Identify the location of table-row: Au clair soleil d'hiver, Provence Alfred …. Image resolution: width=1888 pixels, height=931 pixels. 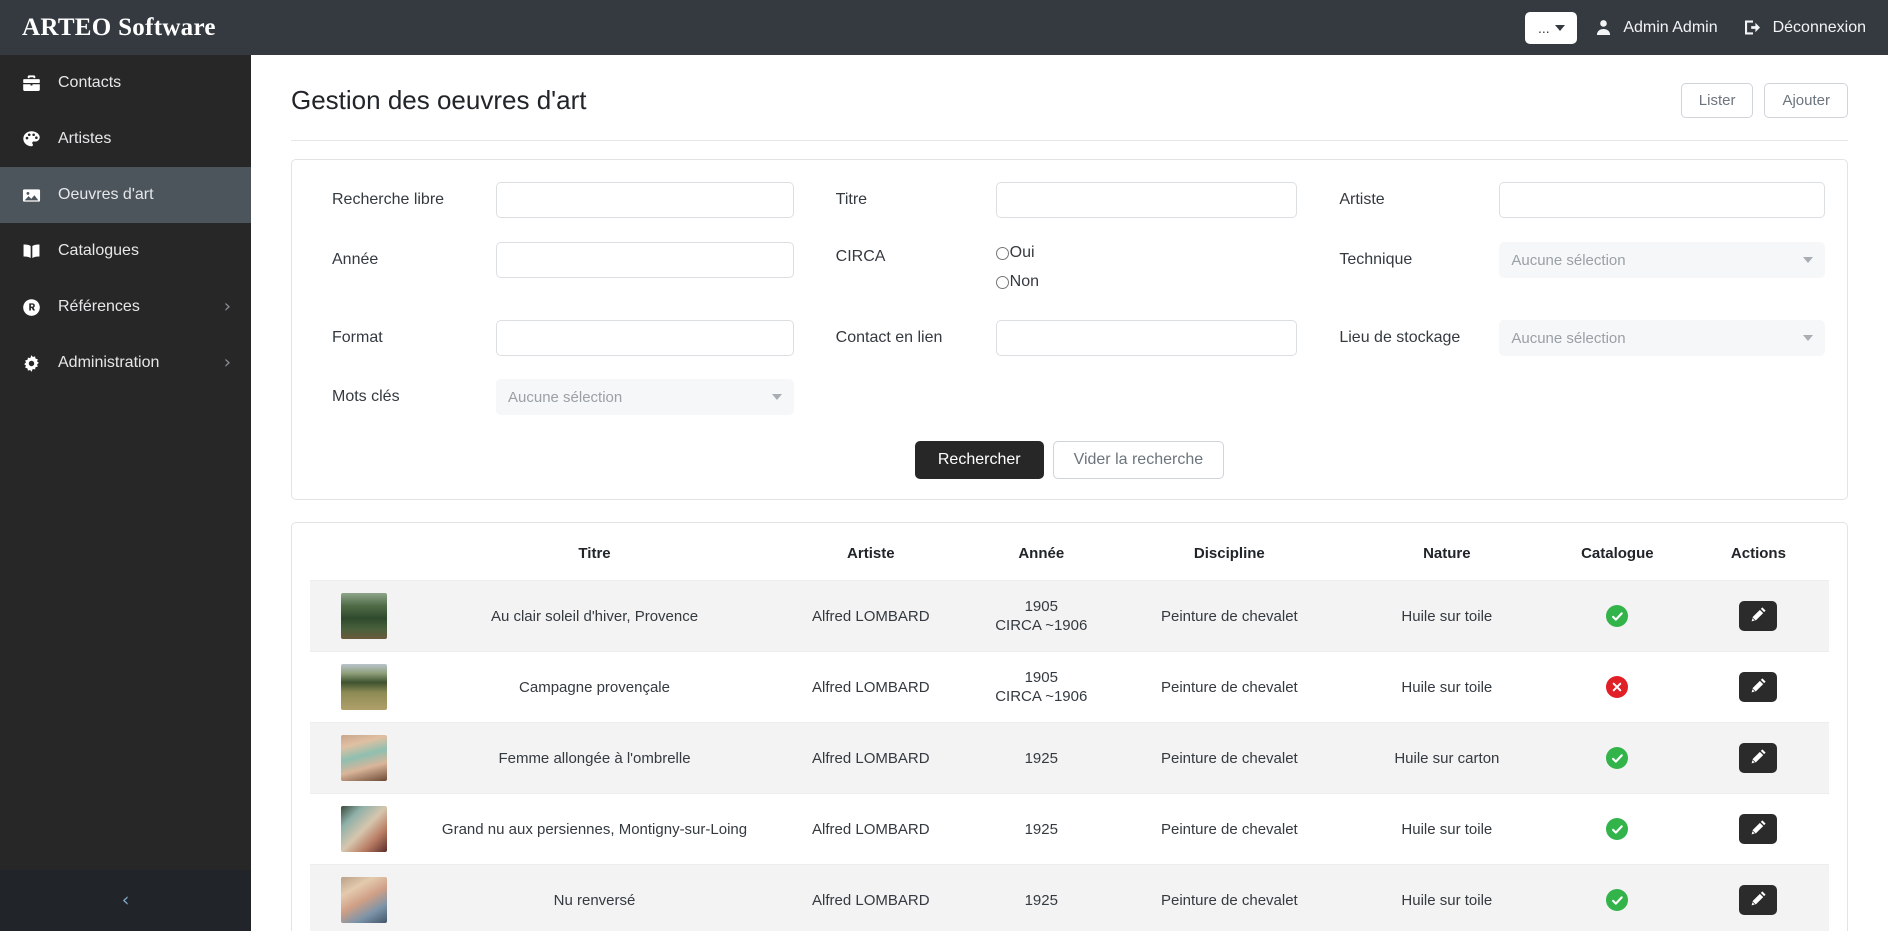
(1069, 616).